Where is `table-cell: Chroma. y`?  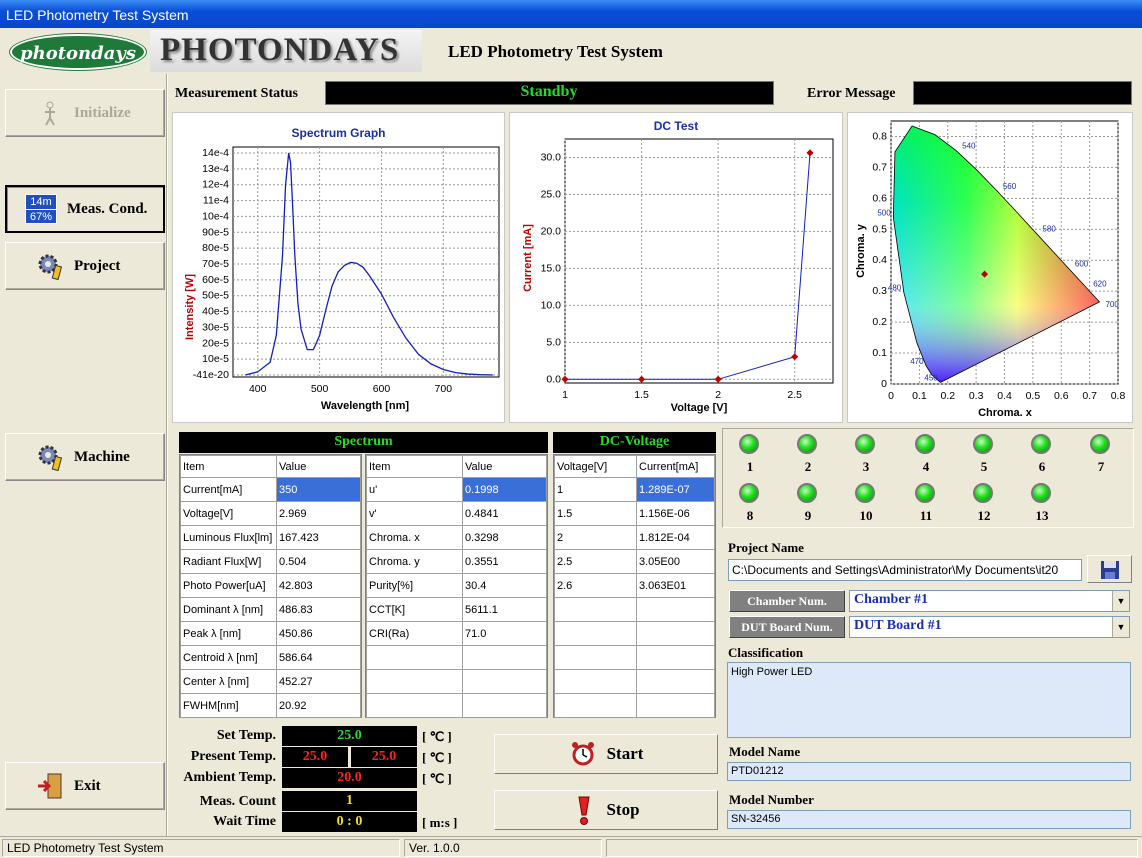 table-cell: Chroma. y is located at coordinates (414, 561).